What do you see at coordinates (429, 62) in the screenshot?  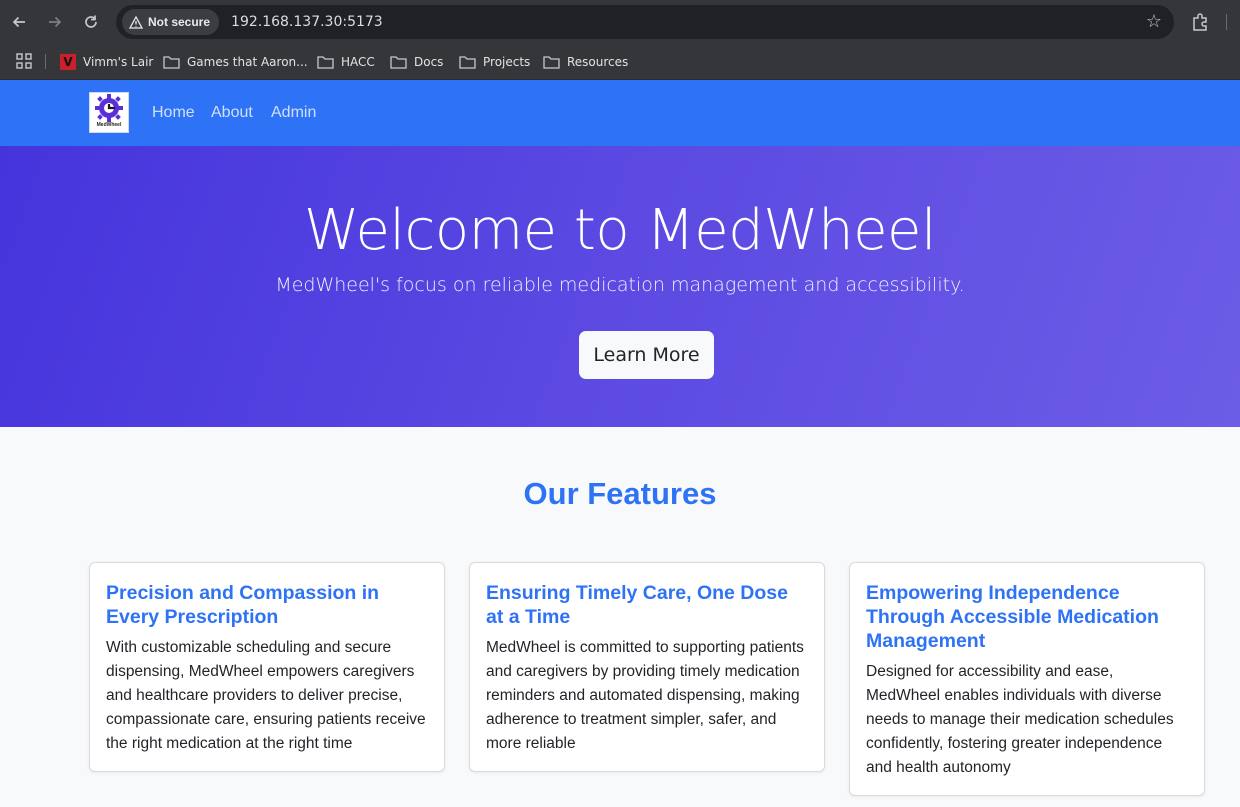 I see `bookmark-label: Docs` at bounding box center [429, 62].